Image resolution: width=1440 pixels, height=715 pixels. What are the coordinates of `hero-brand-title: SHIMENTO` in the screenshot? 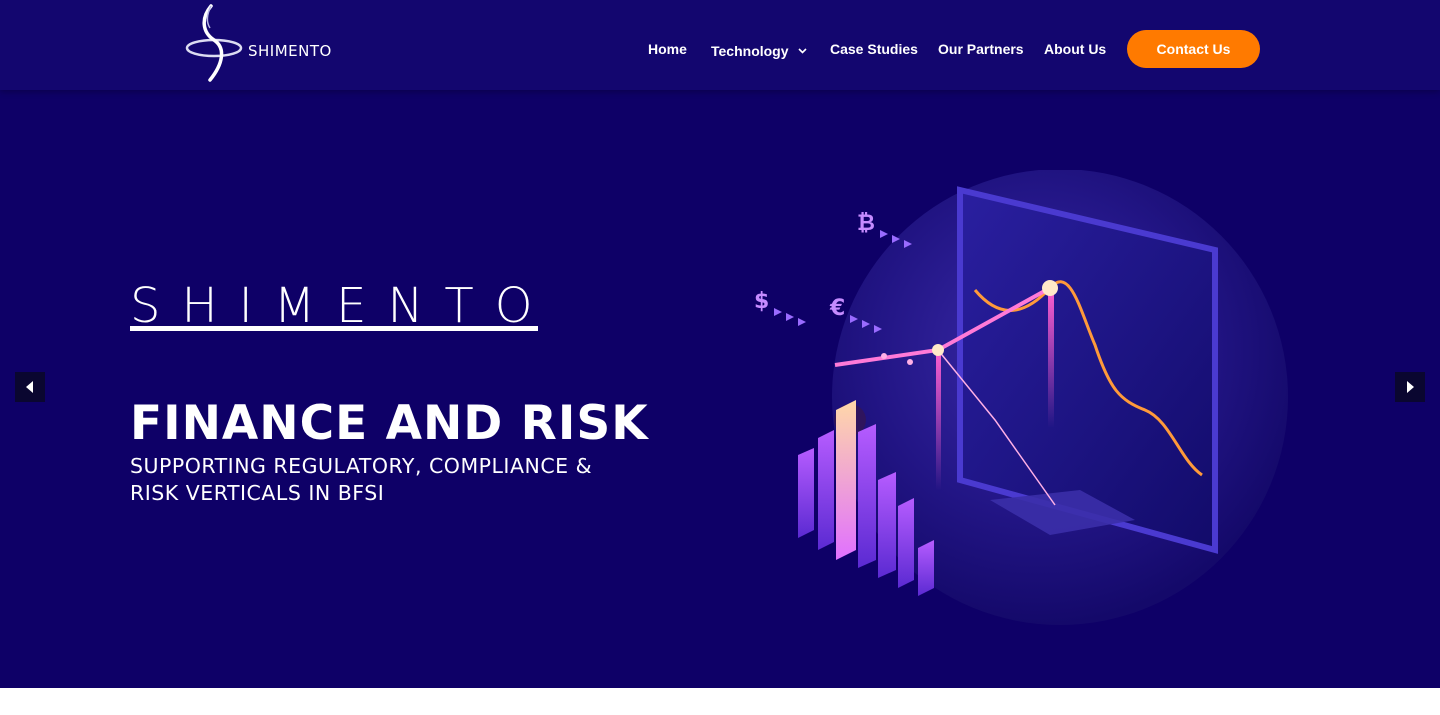 It's located at (342, 306).